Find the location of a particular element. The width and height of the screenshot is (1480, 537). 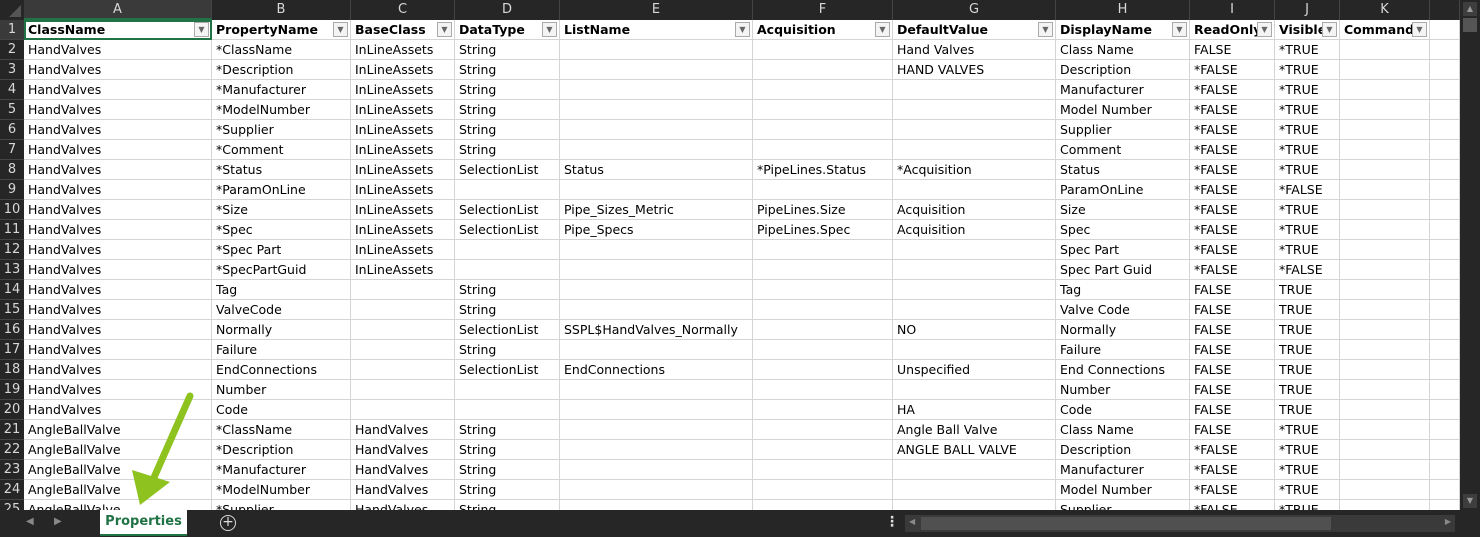

row-header: 24 is located at coordinates (12, 490).